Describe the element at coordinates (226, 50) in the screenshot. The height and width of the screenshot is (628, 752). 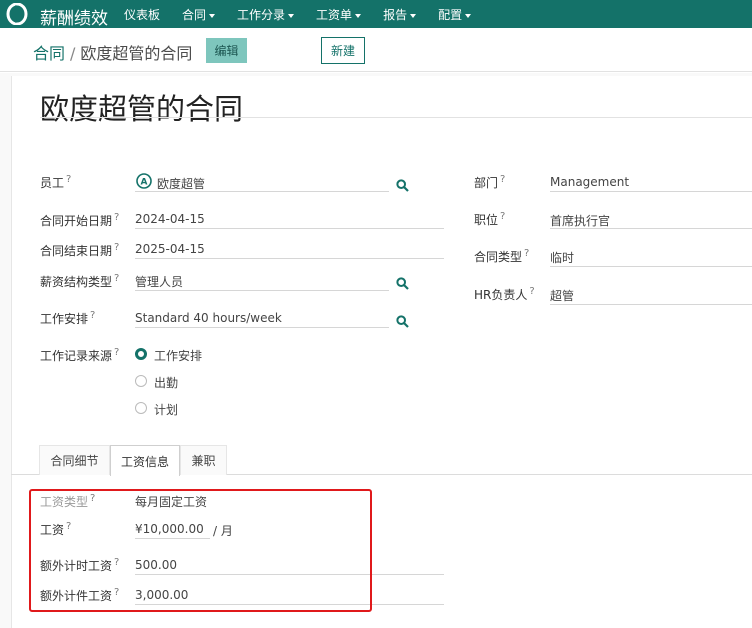
I see `edit-button: 编辑` at that location.